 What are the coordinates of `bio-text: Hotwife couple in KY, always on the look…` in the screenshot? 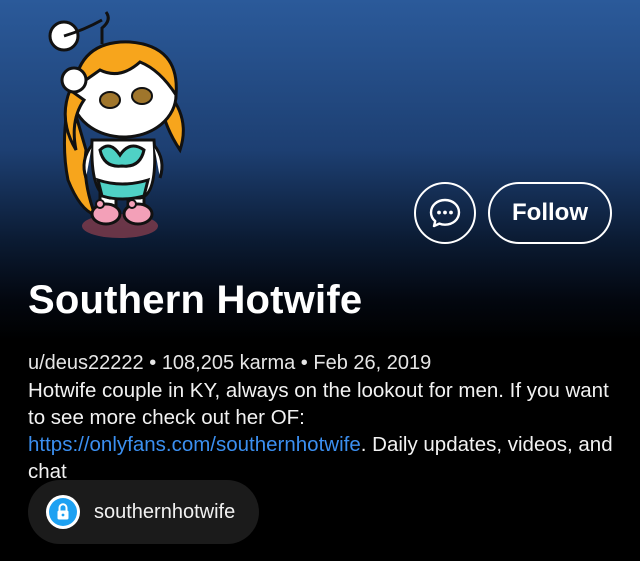 It's located at (318, 404).